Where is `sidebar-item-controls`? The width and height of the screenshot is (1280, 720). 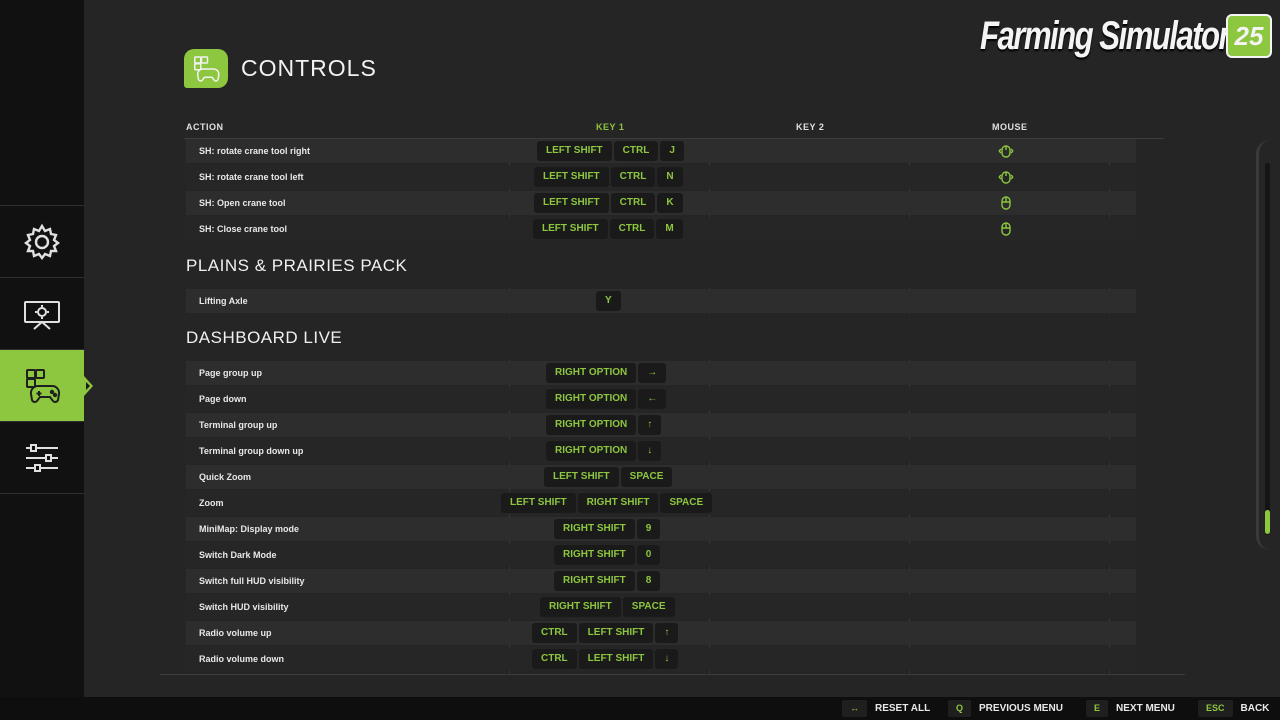
sidebar-item-controls is located at coordinates (46, 385).